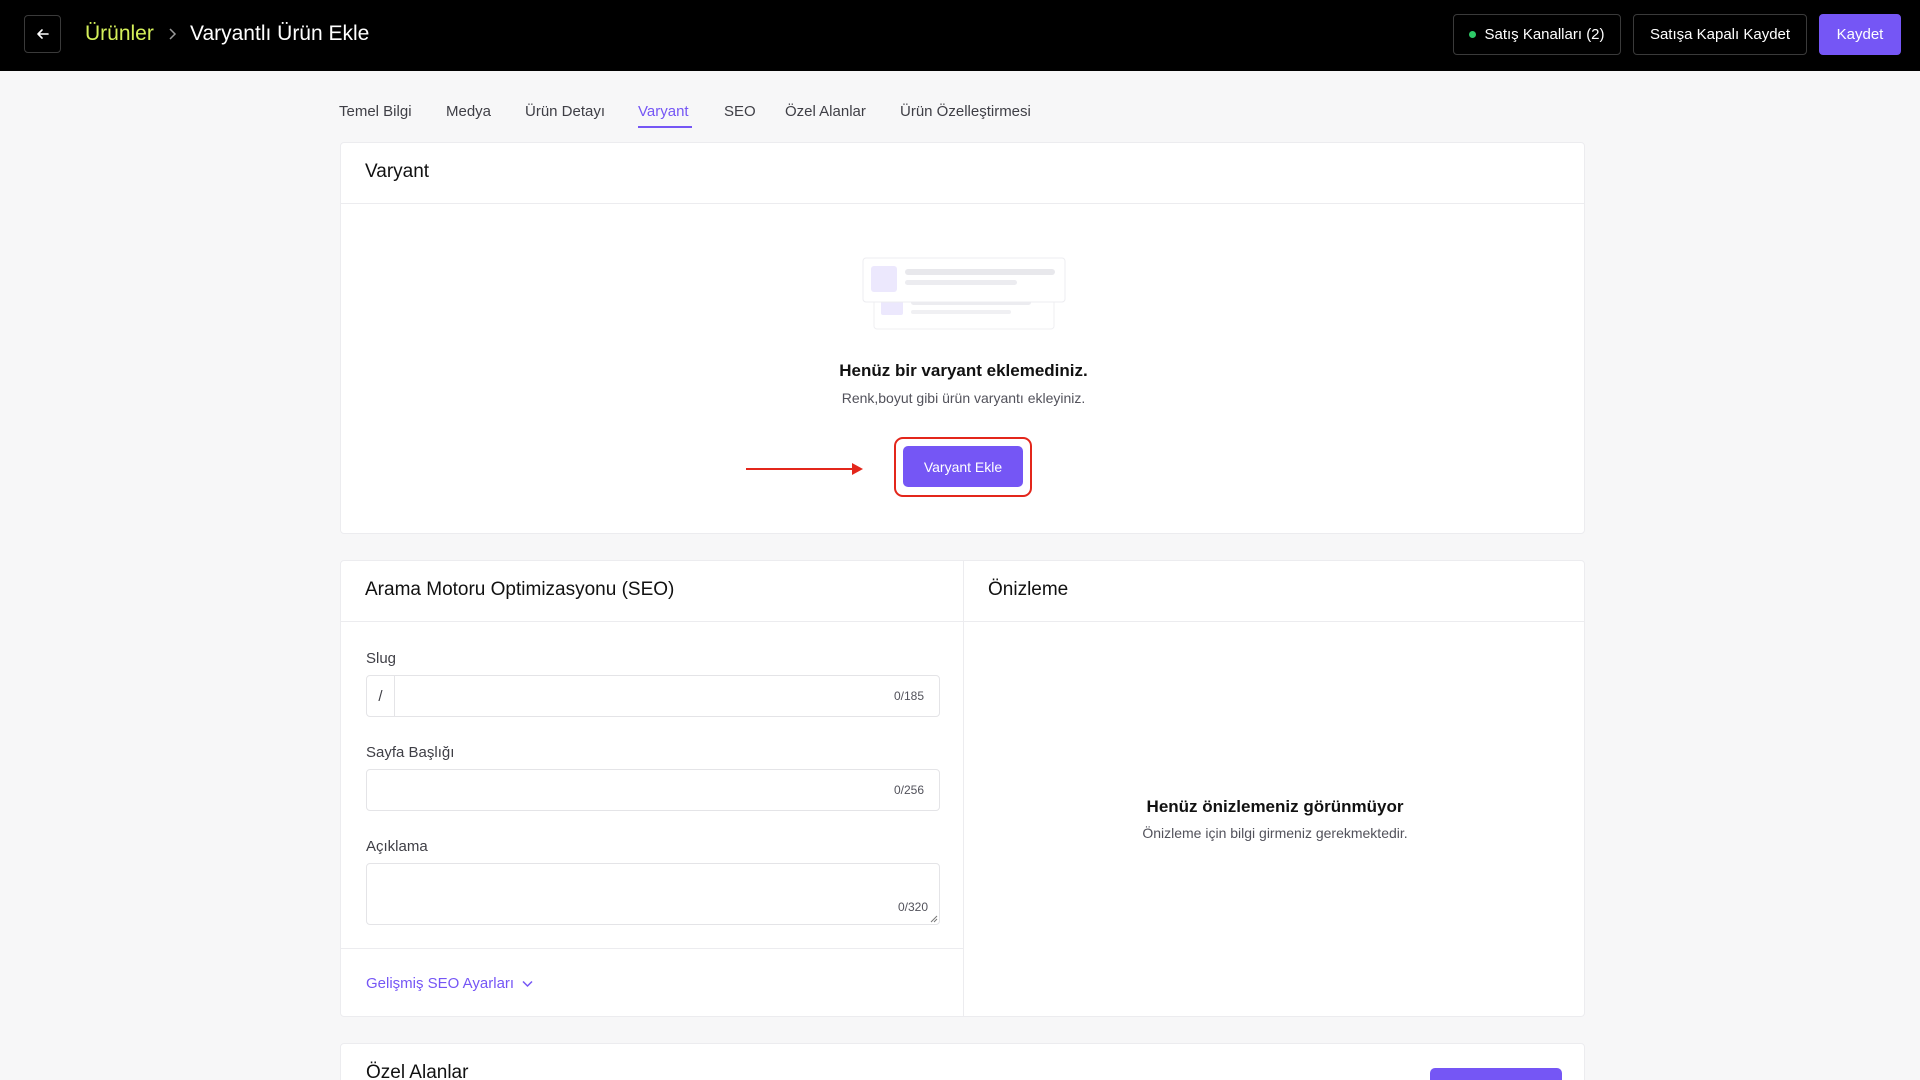 The image size is (1920, 1080). Describe the element at coordinates (1275, 806) in the screenshot. I see `preview-empty-title: Henüz önizlemeniz görünmüyor` at that location.